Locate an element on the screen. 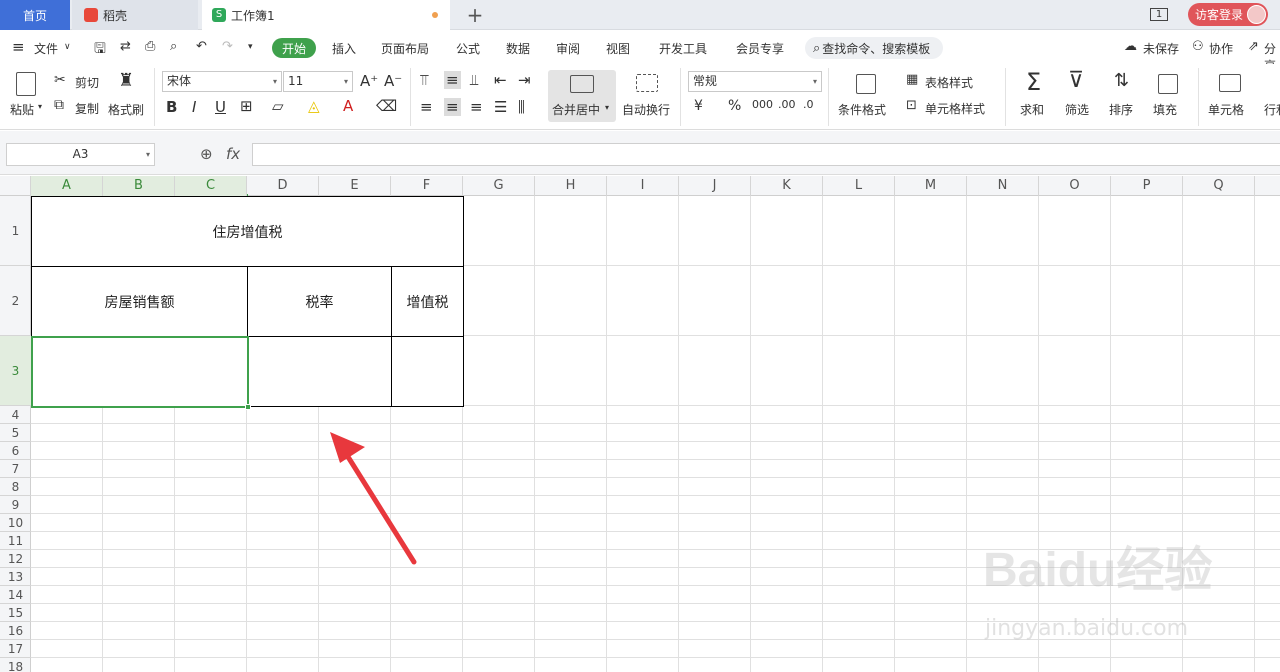  watermark-url: jingyan.baidu.com is located at coordinates (1087, 628).